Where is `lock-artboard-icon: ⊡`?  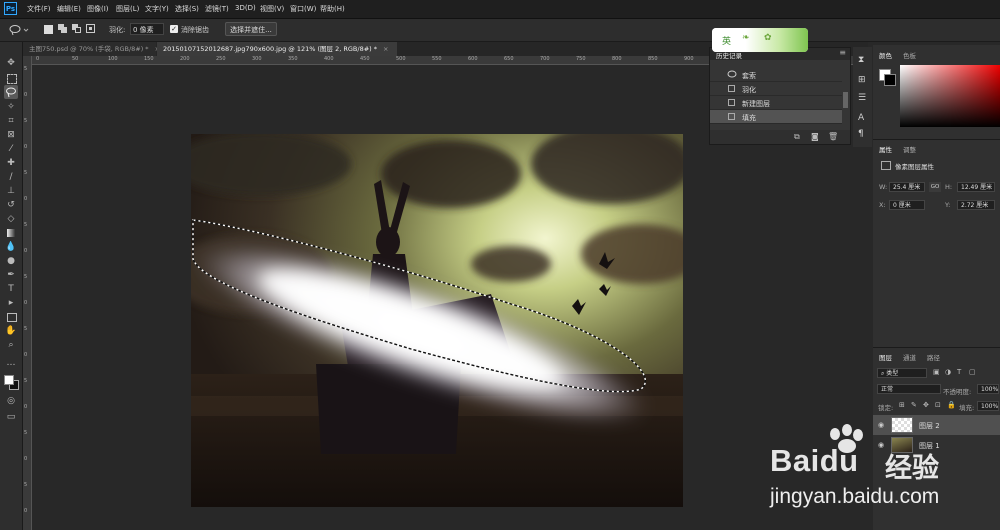
lock-artboard-icon: ⊡ is located at coordinates (938, 405).